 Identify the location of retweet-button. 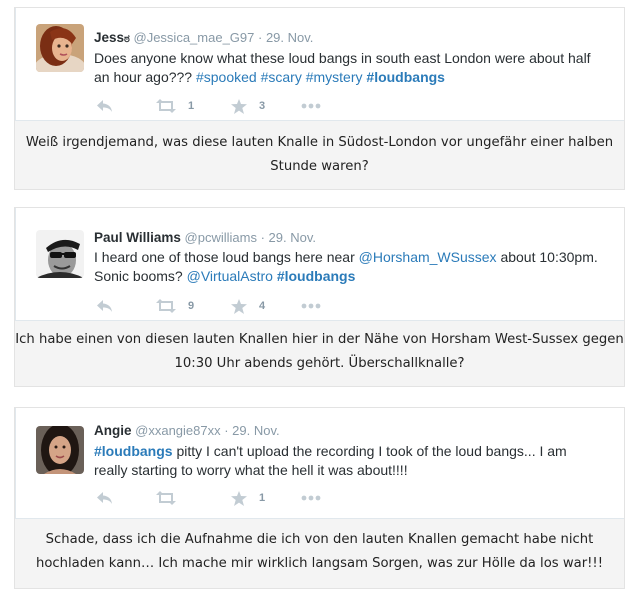
(193, 498).